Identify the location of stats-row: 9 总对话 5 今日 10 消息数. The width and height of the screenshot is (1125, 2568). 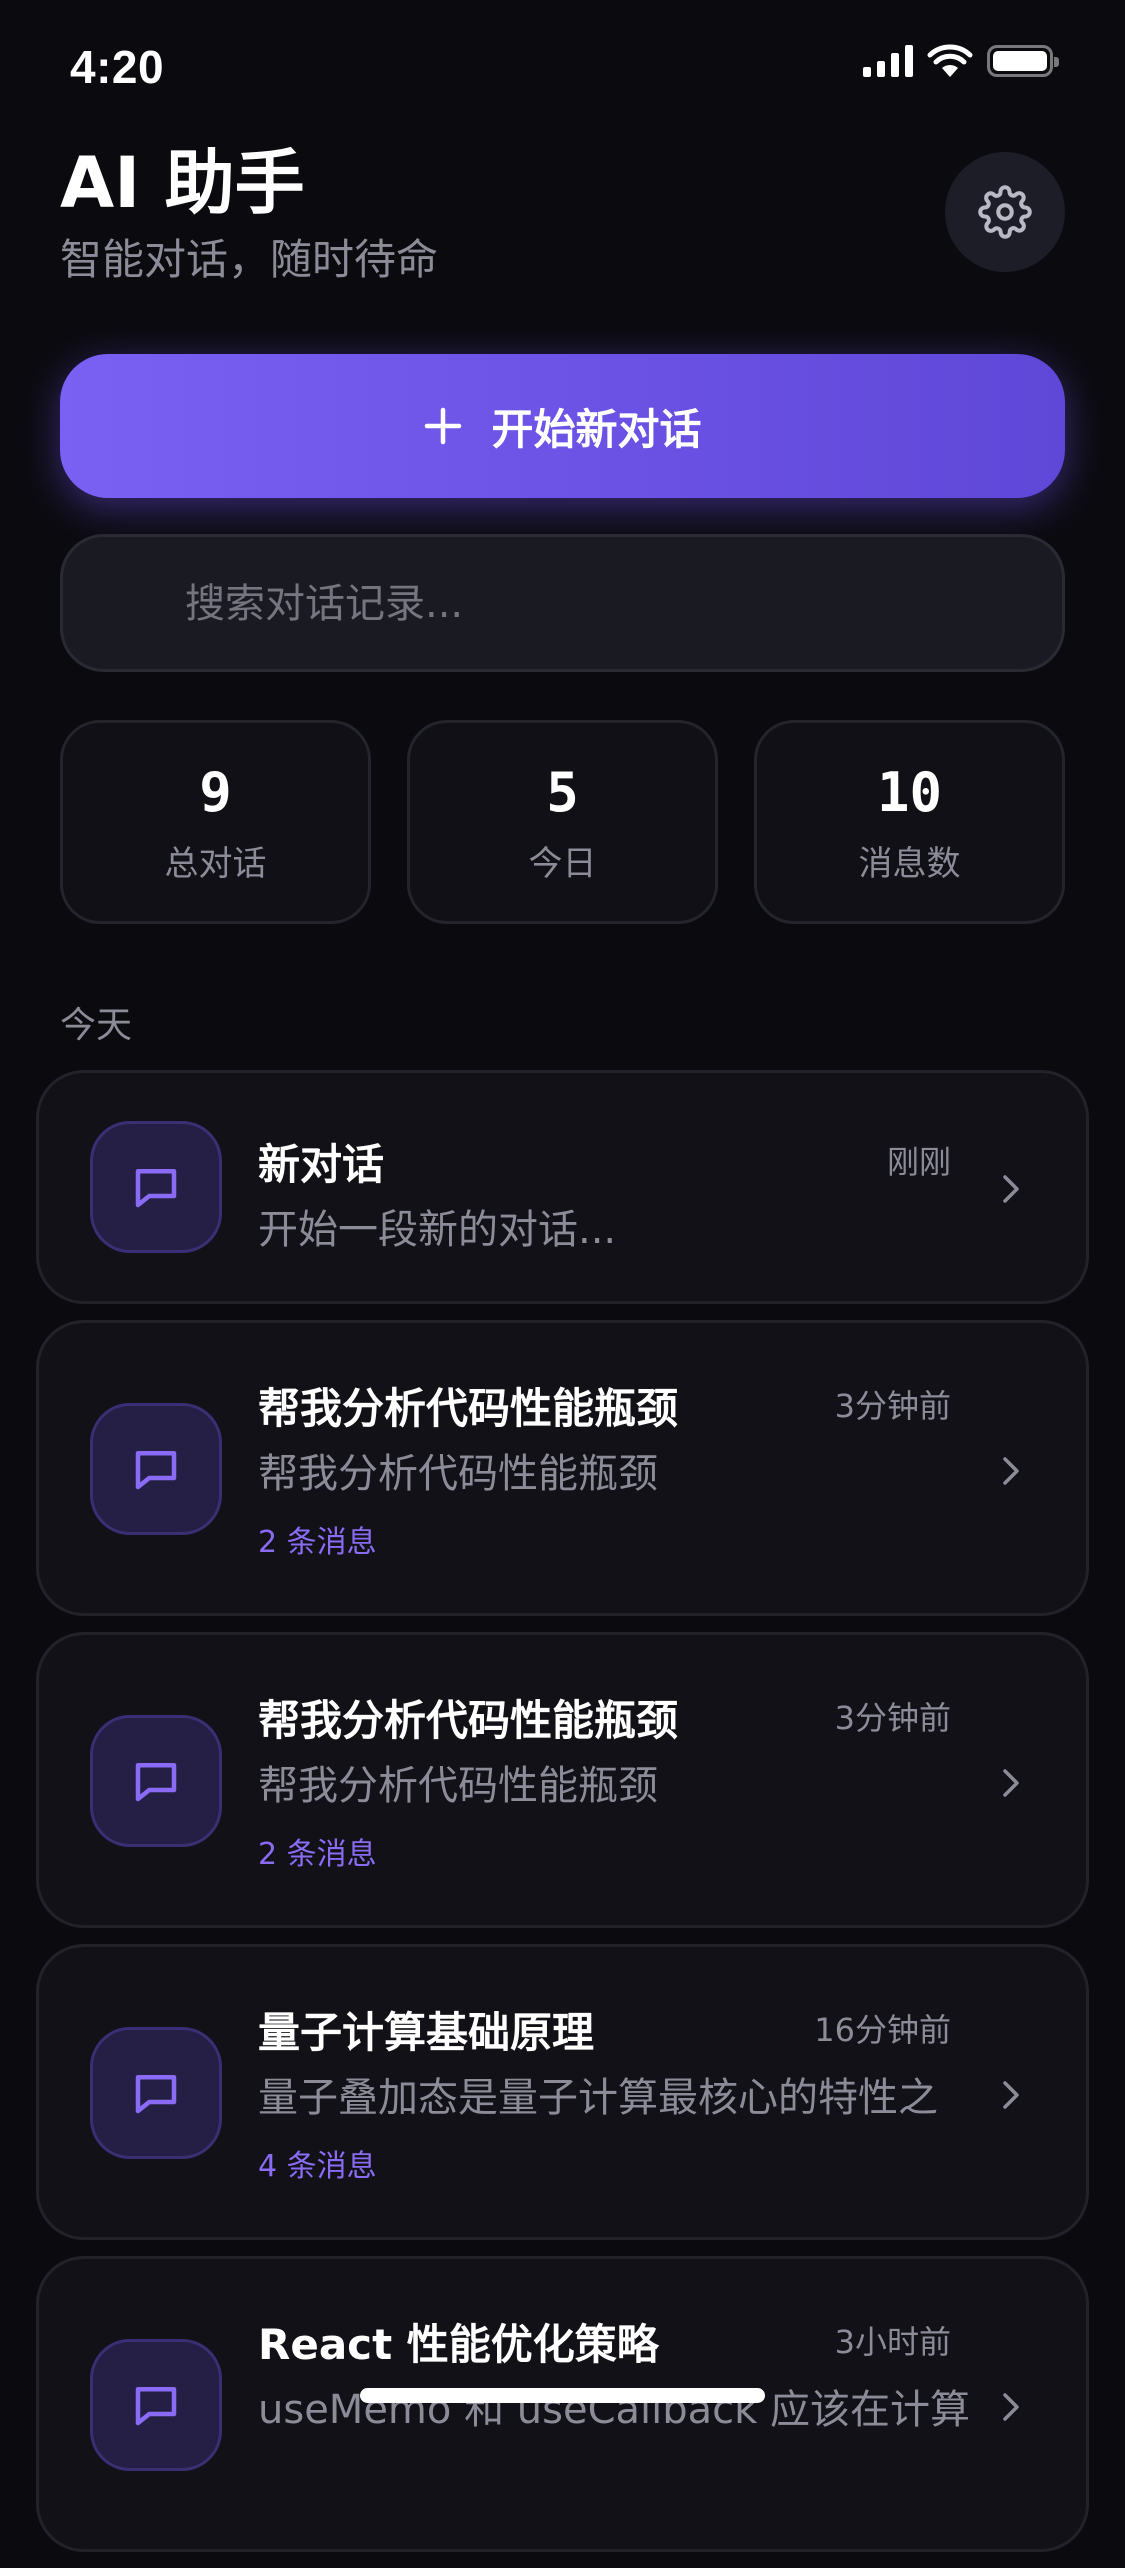
(562, 822).